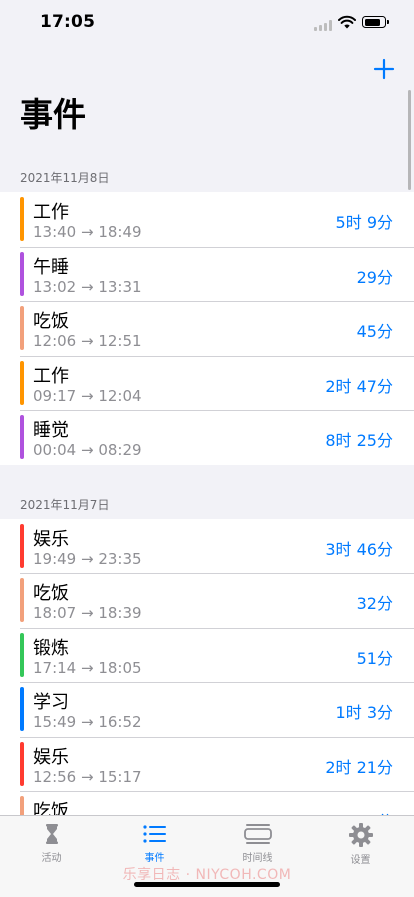  Describe the element at coordinates (207, 709) in the screenshot. I see `event-row: 学习 15:49 → 16:52 1时 3分` at that location.